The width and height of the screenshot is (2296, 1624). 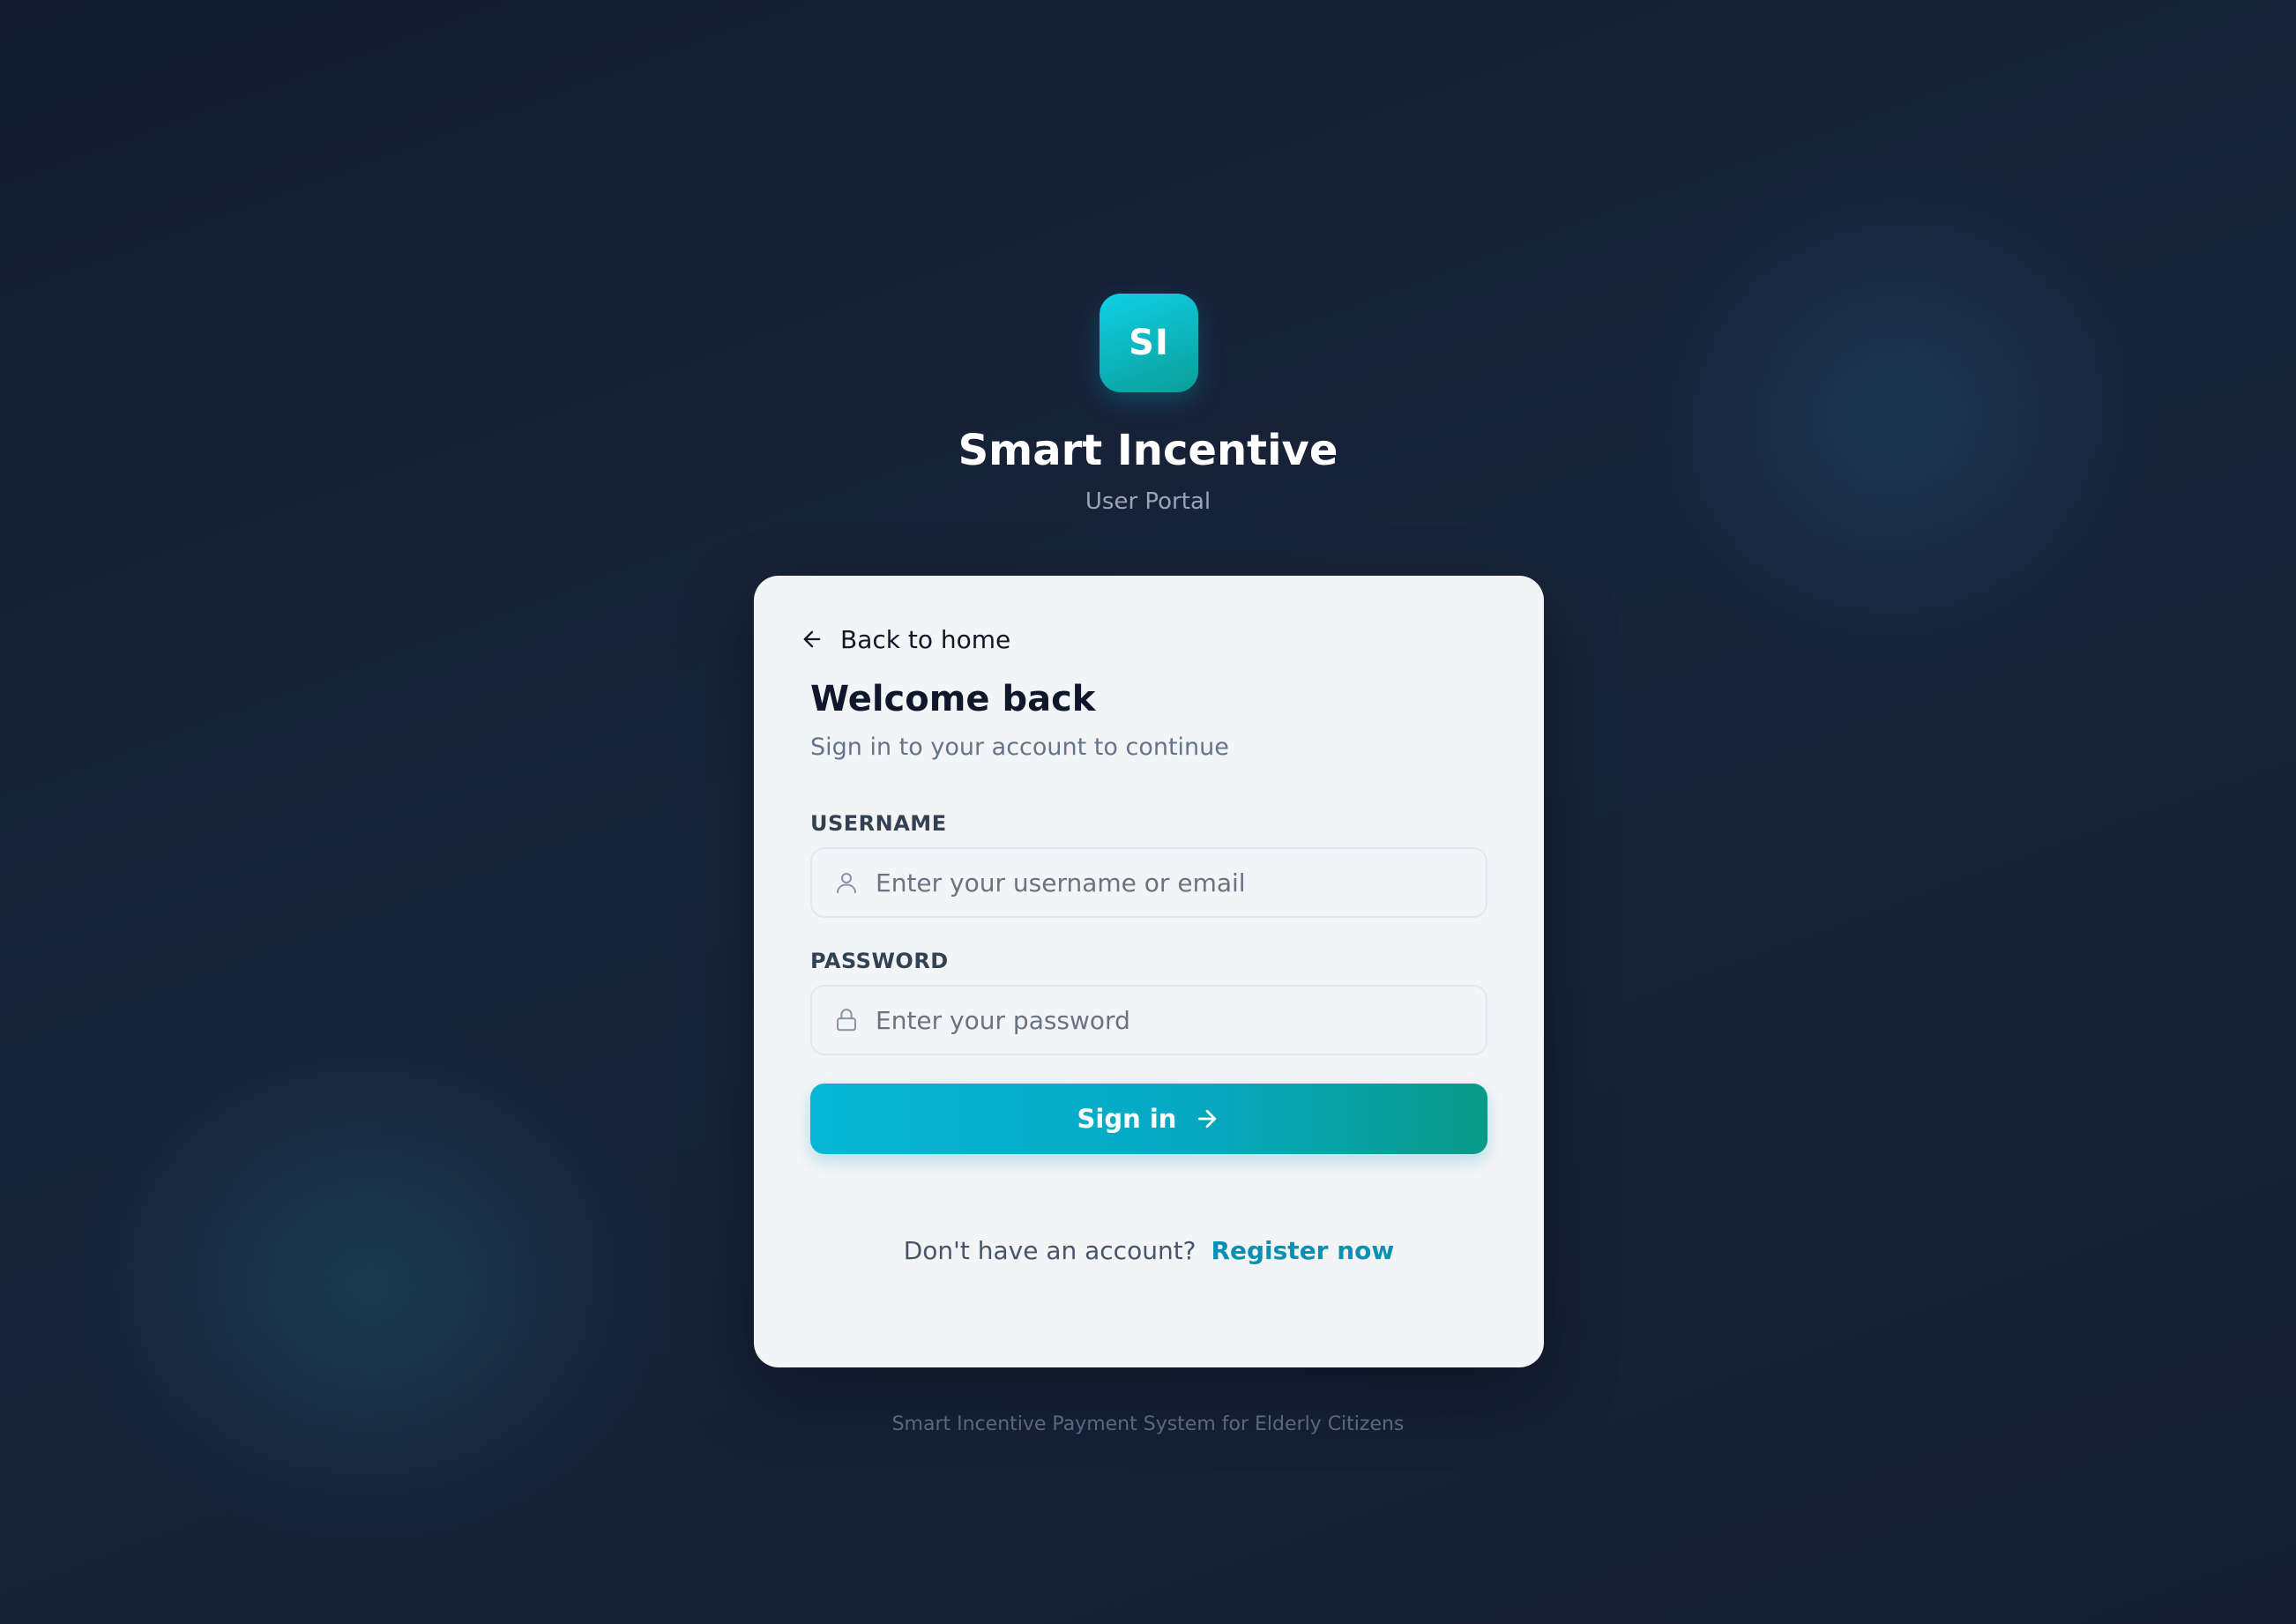 I want to click on app-title: Smart Incentive, so click(x=1148, y=450).